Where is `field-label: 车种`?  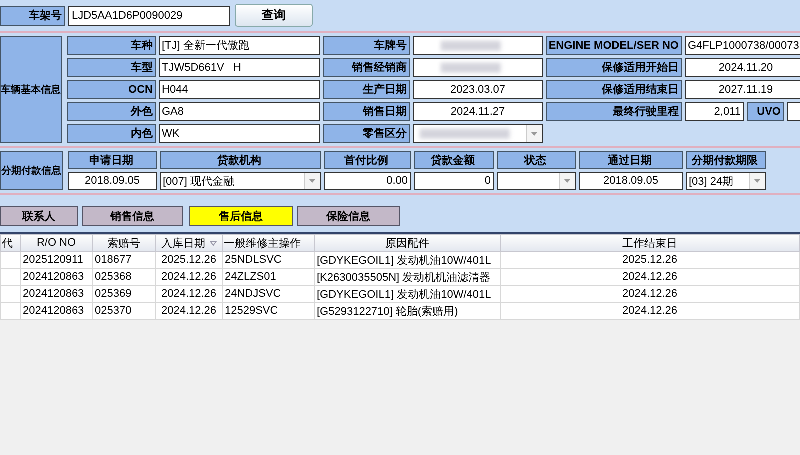
field-label: 车种 is located at coordinates (111, 45).